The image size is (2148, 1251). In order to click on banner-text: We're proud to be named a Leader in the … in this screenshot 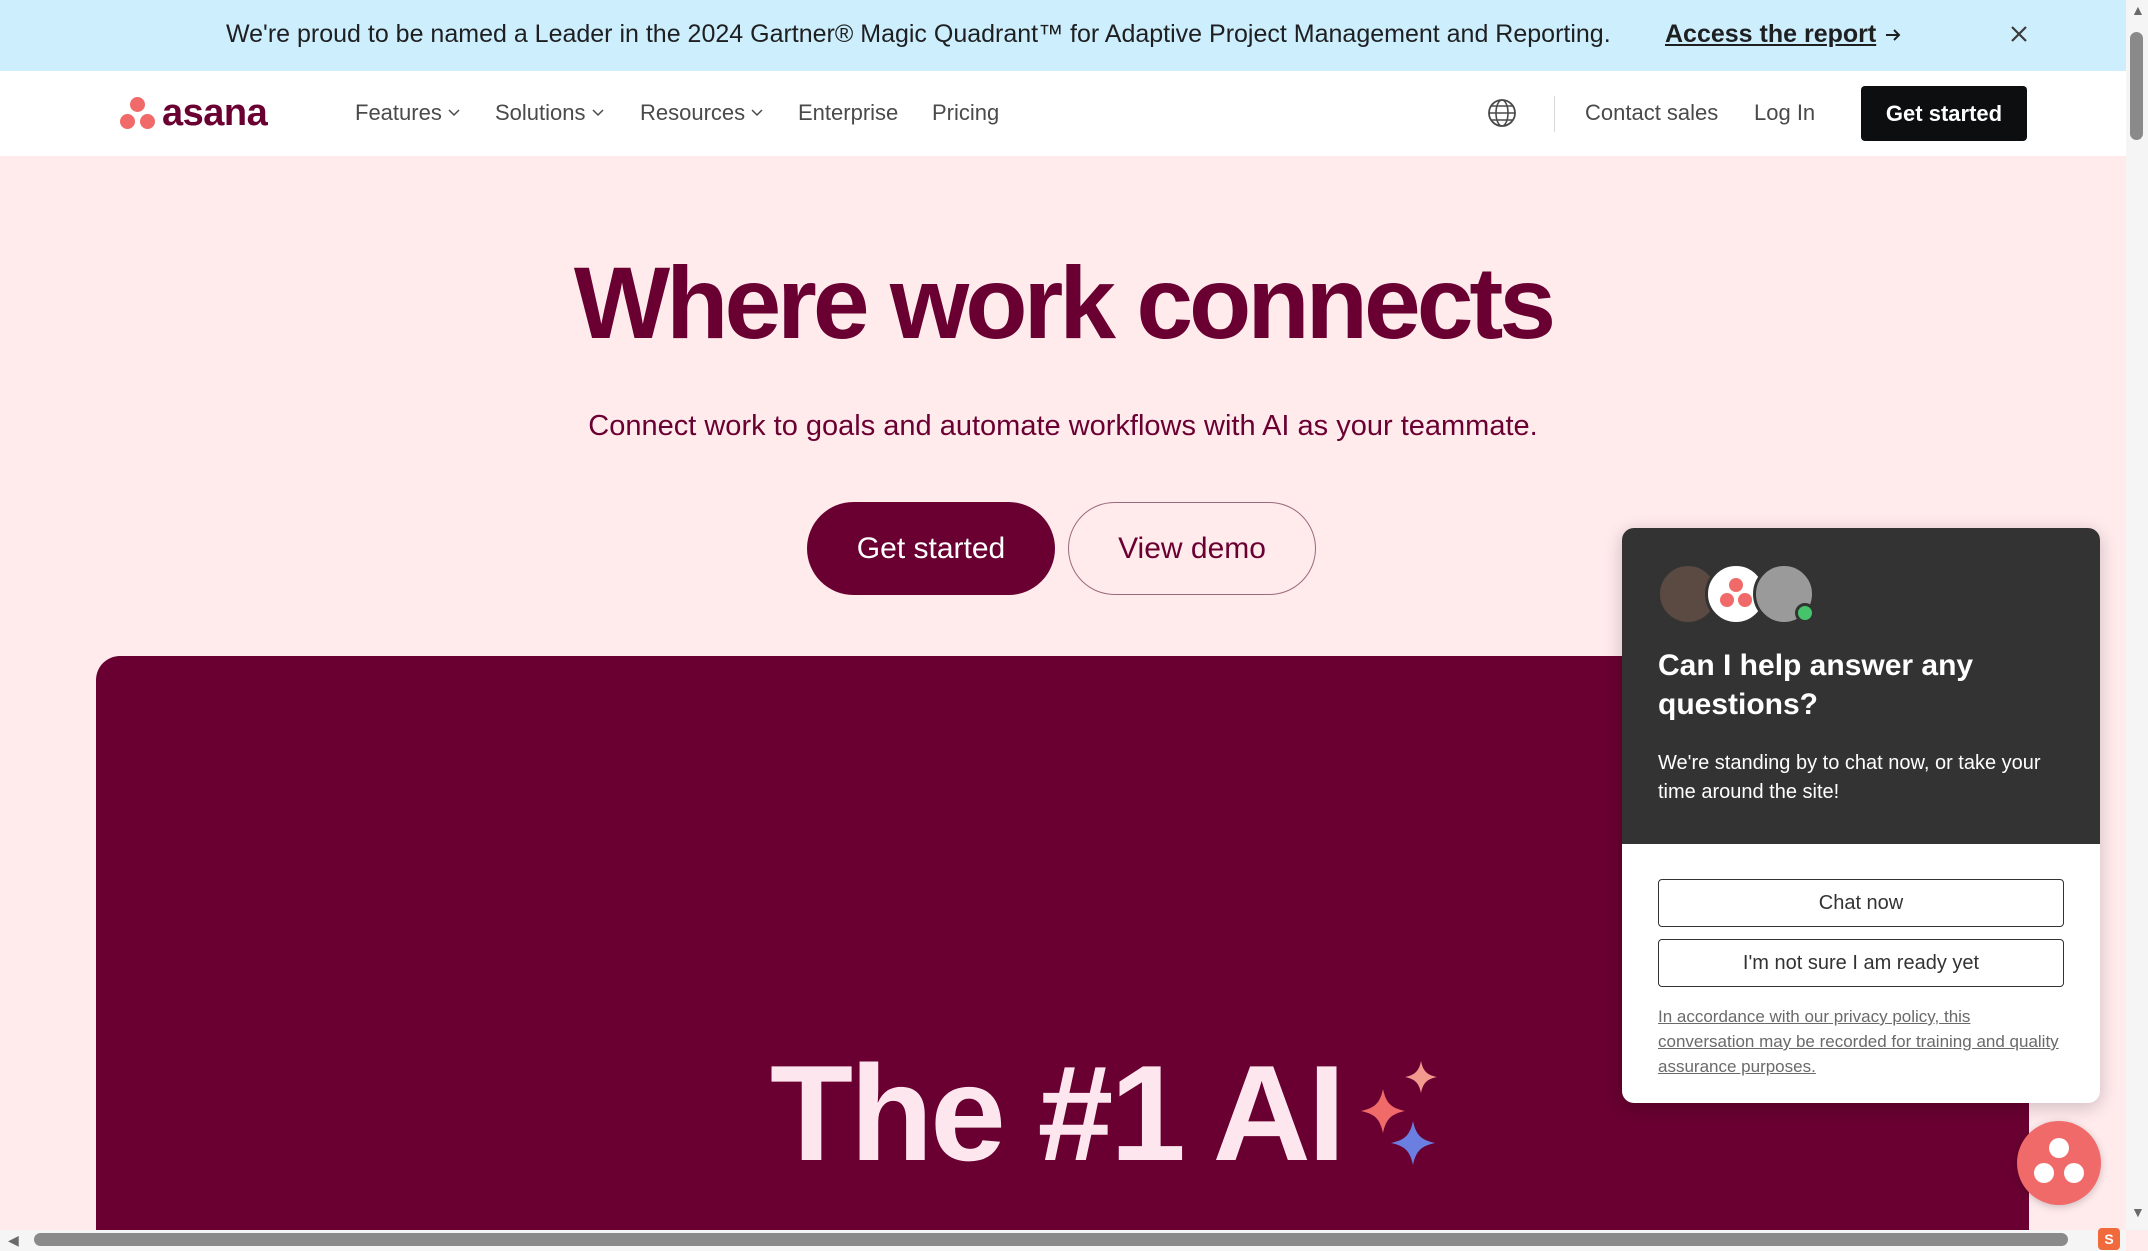, I will do `click(918, 34)`.